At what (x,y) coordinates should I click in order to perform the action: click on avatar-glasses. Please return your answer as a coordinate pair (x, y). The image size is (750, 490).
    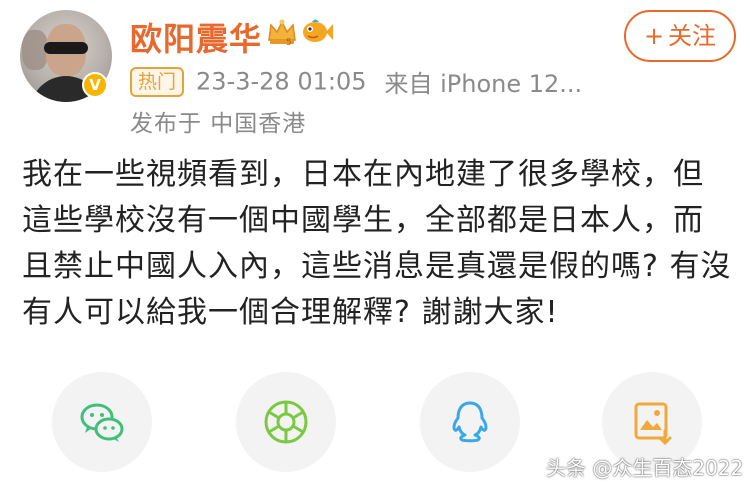
    Looking at the image, I should click on (66, 48).